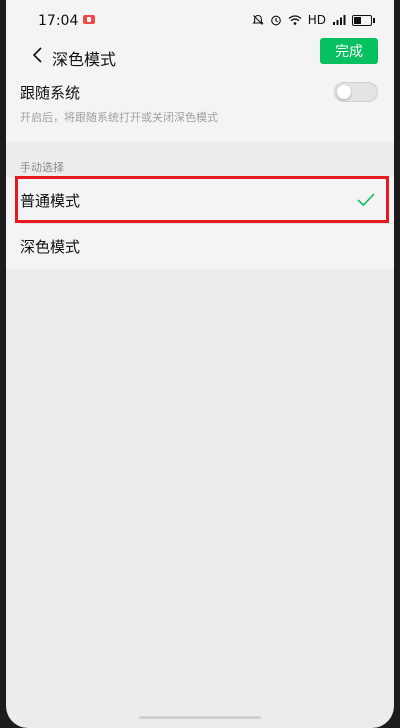 This screenshot has width=400, height=728. What do you see at coordinates (200, 717) in the screenshot?
I see `home-indicator` at bounding box center [200, 717].